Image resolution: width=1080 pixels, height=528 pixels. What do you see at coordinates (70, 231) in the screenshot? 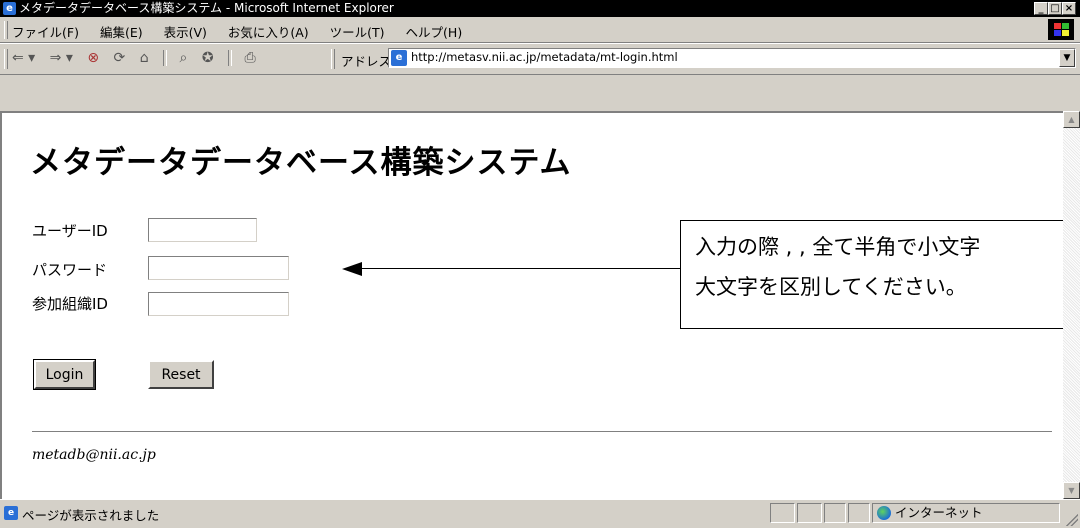
I see `user-id-label: ユーザーID` at bounding box center [70, 231].